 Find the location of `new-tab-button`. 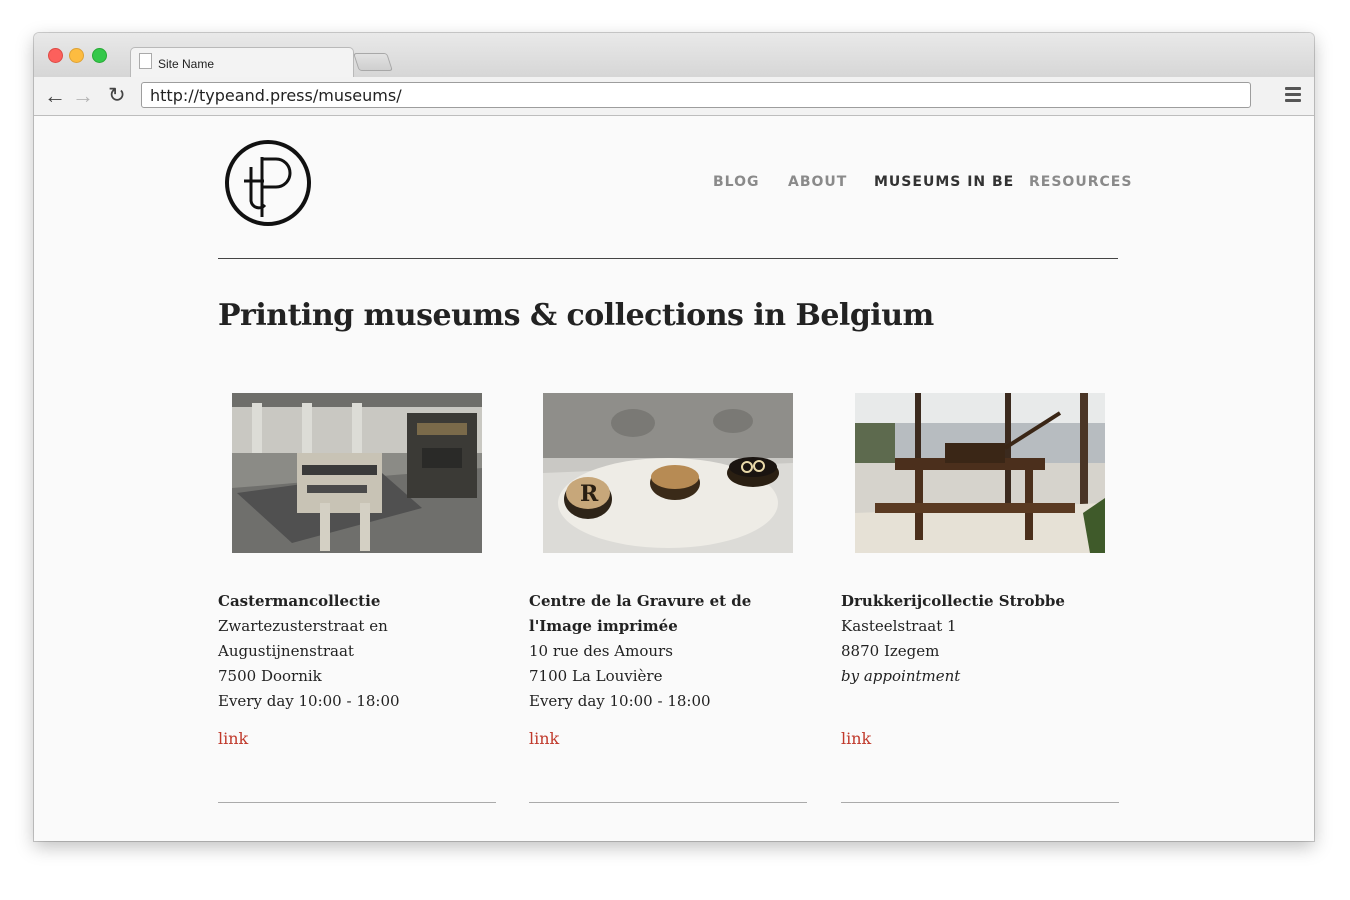

new-tab-button is located at coordinates (373, 62).